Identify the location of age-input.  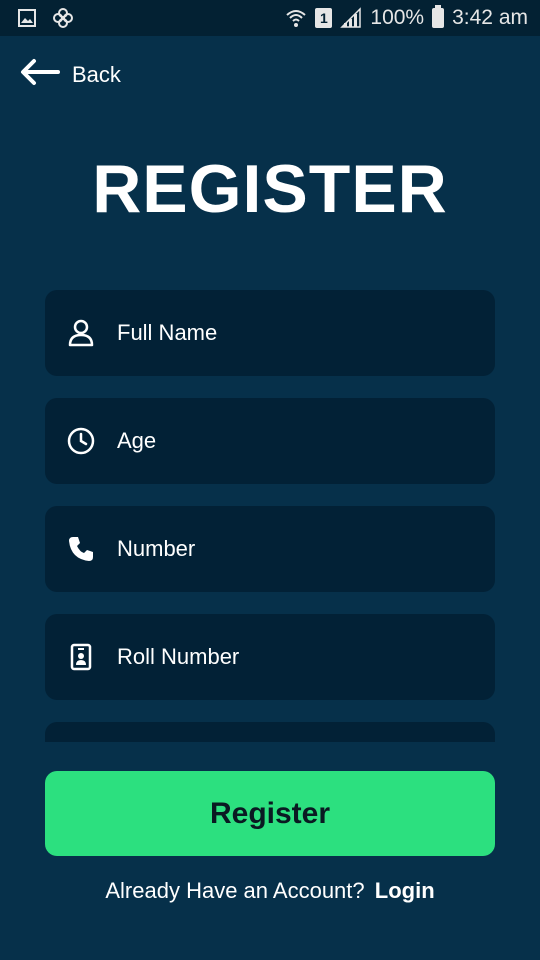
(306, 441).